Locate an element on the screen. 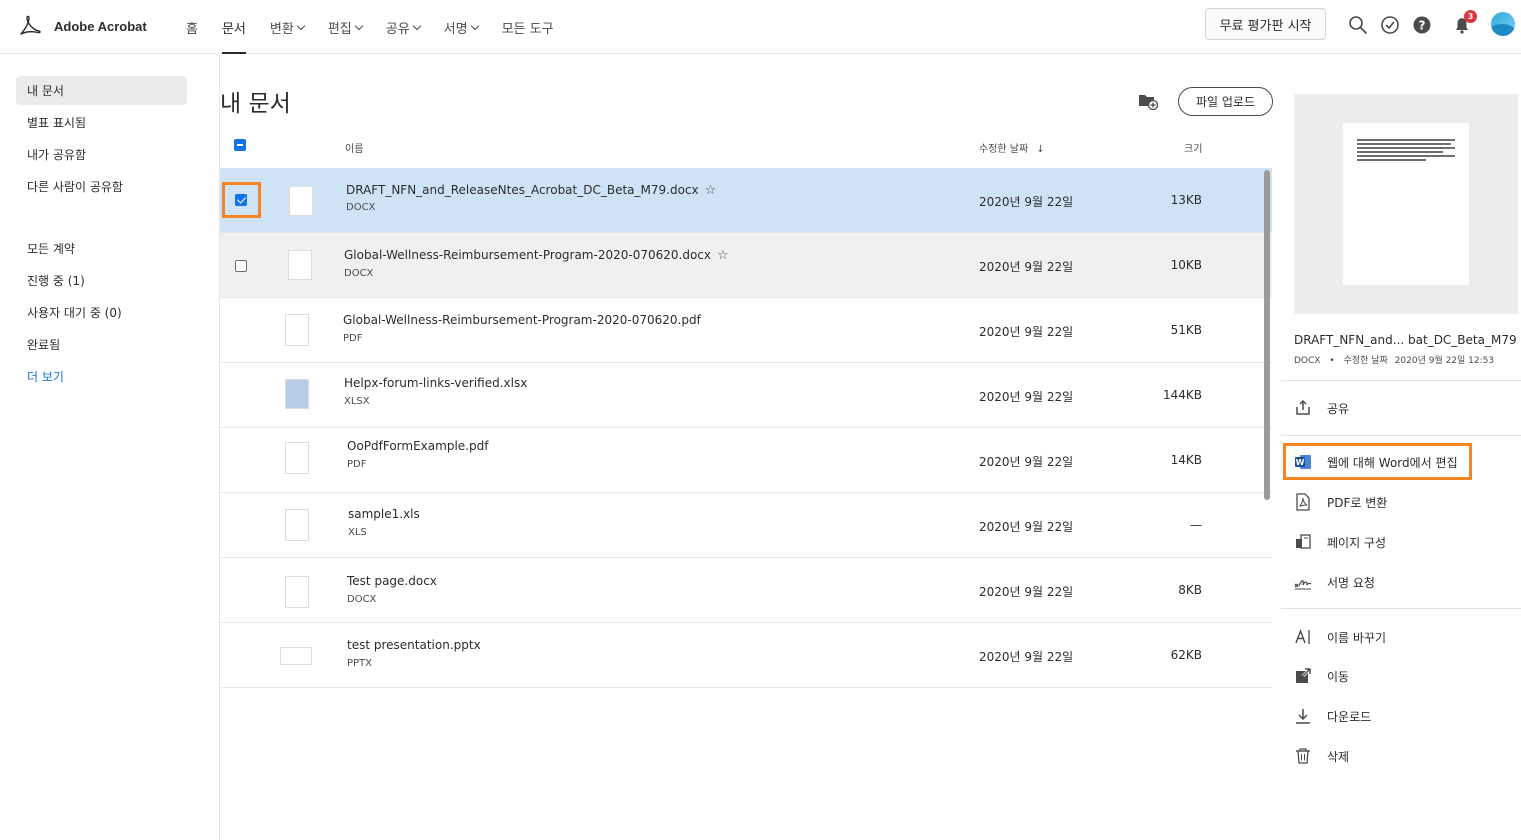 This screenshot has height=840, width=1521. action-label: 삭제 is located at coordinates (1338, 756).